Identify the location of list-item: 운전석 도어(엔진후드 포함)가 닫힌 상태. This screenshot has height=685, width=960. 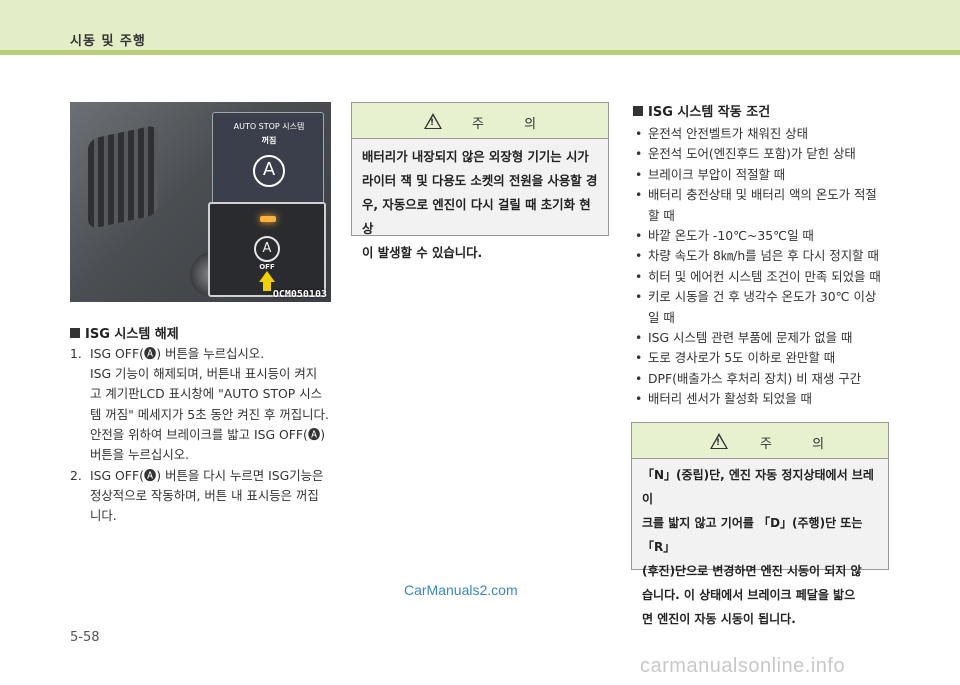
(760, 154).